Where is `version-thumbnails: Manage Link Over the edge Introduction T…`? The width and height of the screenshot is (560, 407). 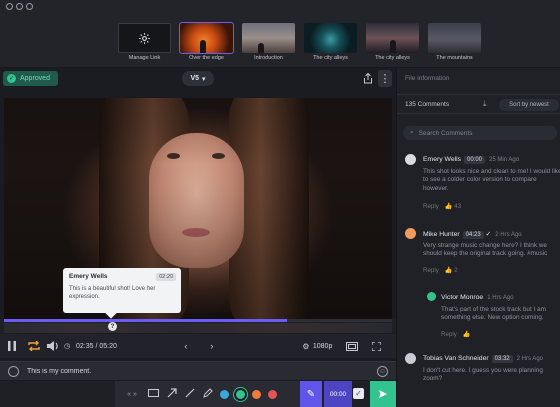
version-thumbnails: Manage Link Over the edge Introduction T… is located at coordinates (299, 44).